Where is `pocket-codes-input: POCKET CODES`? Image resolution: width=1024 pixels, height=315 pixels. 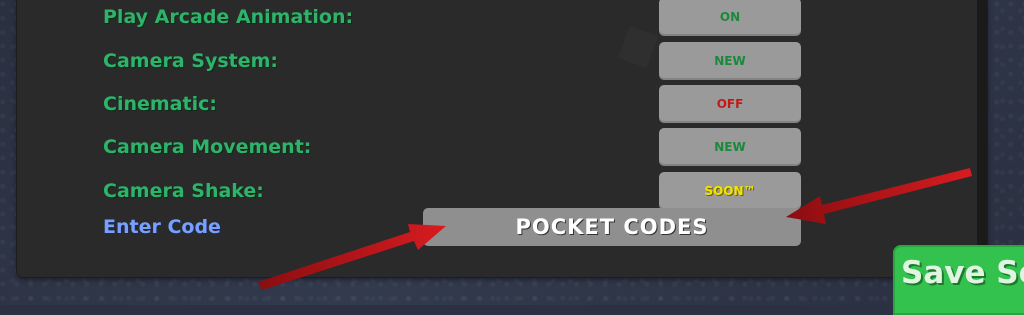 pocket-codes-input: POCKET CODES is located at coordinates (612, 227).